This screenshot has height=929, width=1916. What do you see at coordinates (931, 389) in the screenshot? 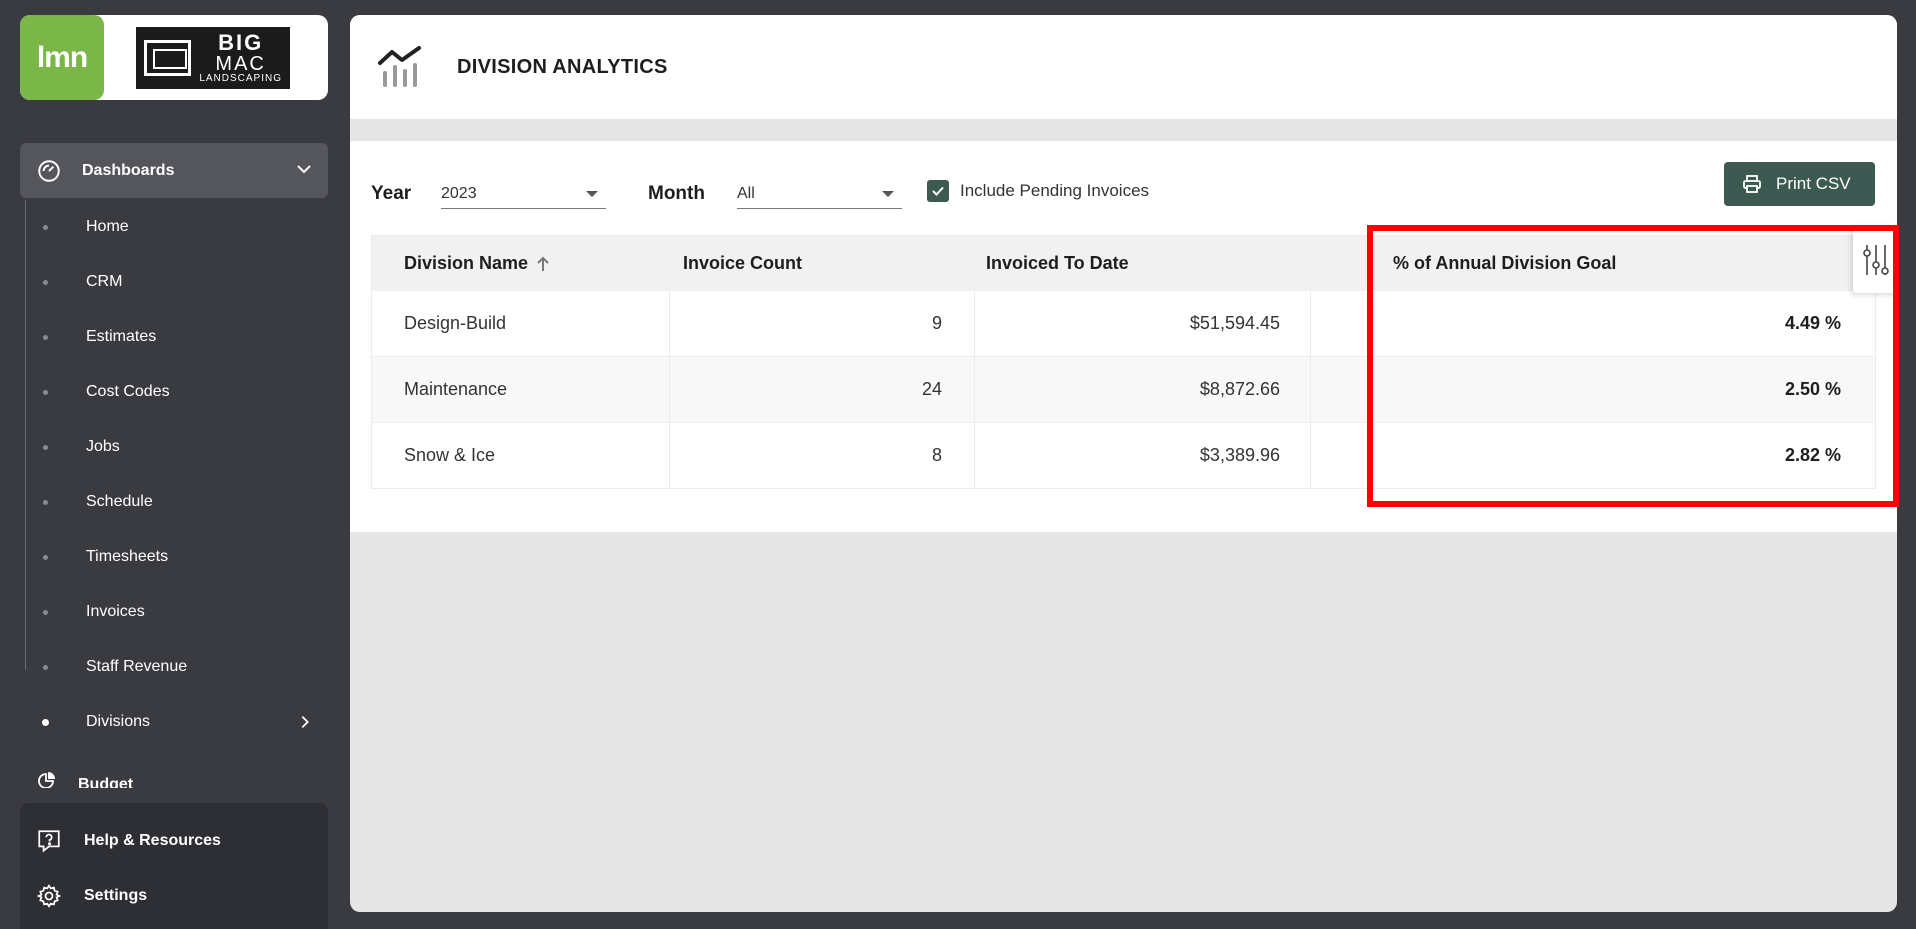
I see `invoice-count-cell: 24` at bounding box center [931, 389].